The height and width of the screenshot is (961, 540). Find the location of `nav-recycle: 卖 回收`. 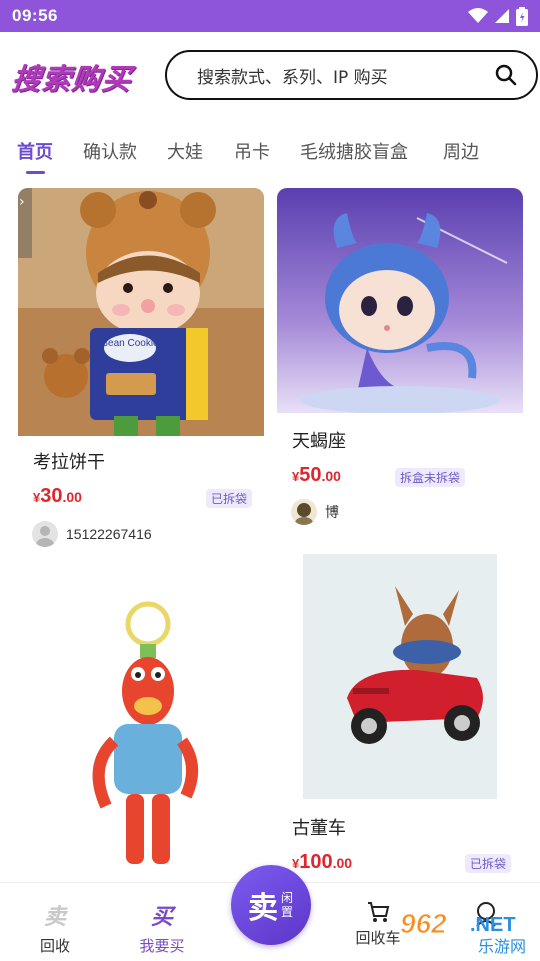

nav-recycle: 卖 回收 is located at coordinates (55, 922).